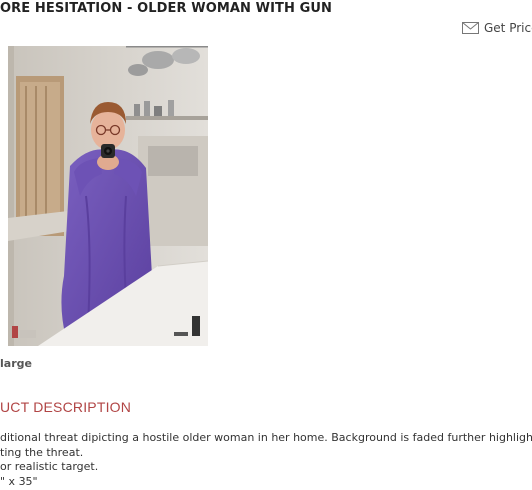 This screenshot has height=490, width=532. What do you see at coordinates (16, 363) in the screenshot?
I see `enlarge-link: large` at bounding box center [16, 363].